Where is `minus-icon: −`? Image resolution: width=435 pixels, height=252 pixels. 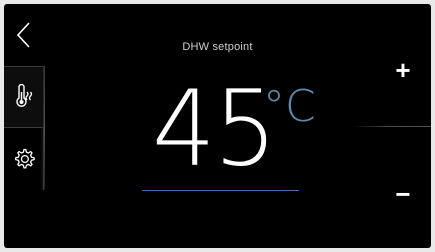
minus-icon: − is located at coordinates (403, 193).